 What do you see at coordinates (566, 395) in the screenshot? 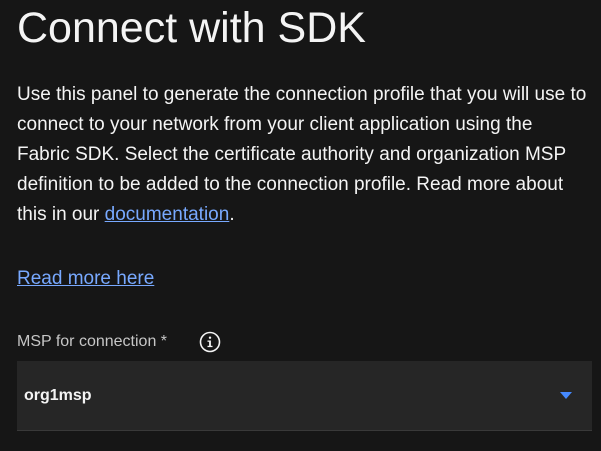
I see `caret-down-icon` at bounding box center [566, 395].